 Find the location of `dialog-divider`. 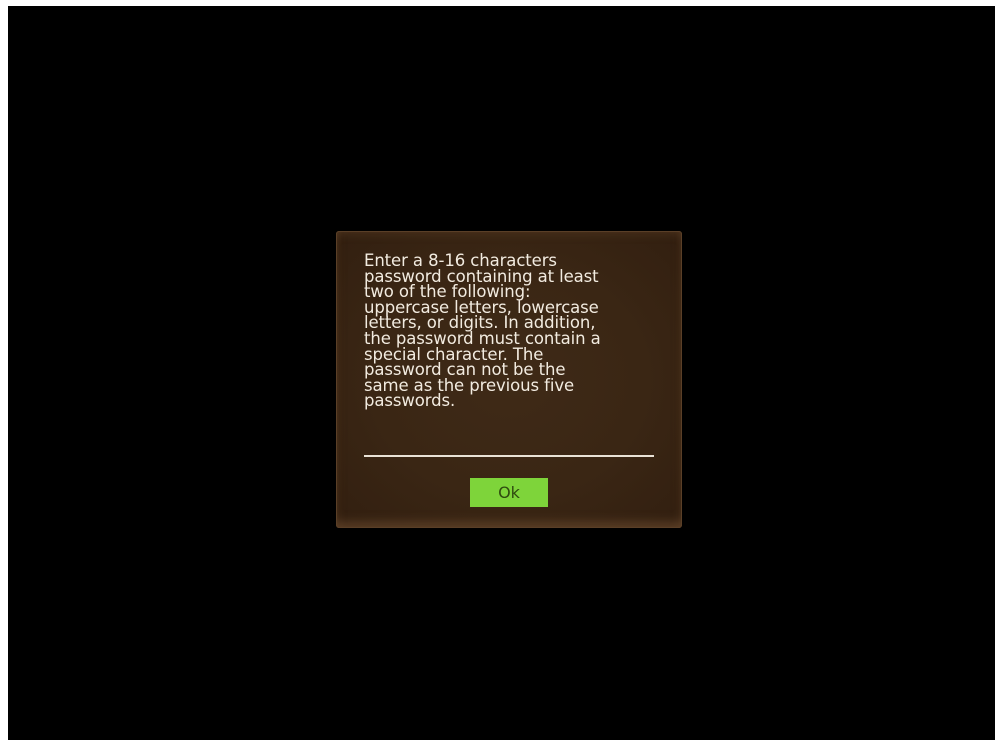

dialog-divider is located at coordinates (509, 456).